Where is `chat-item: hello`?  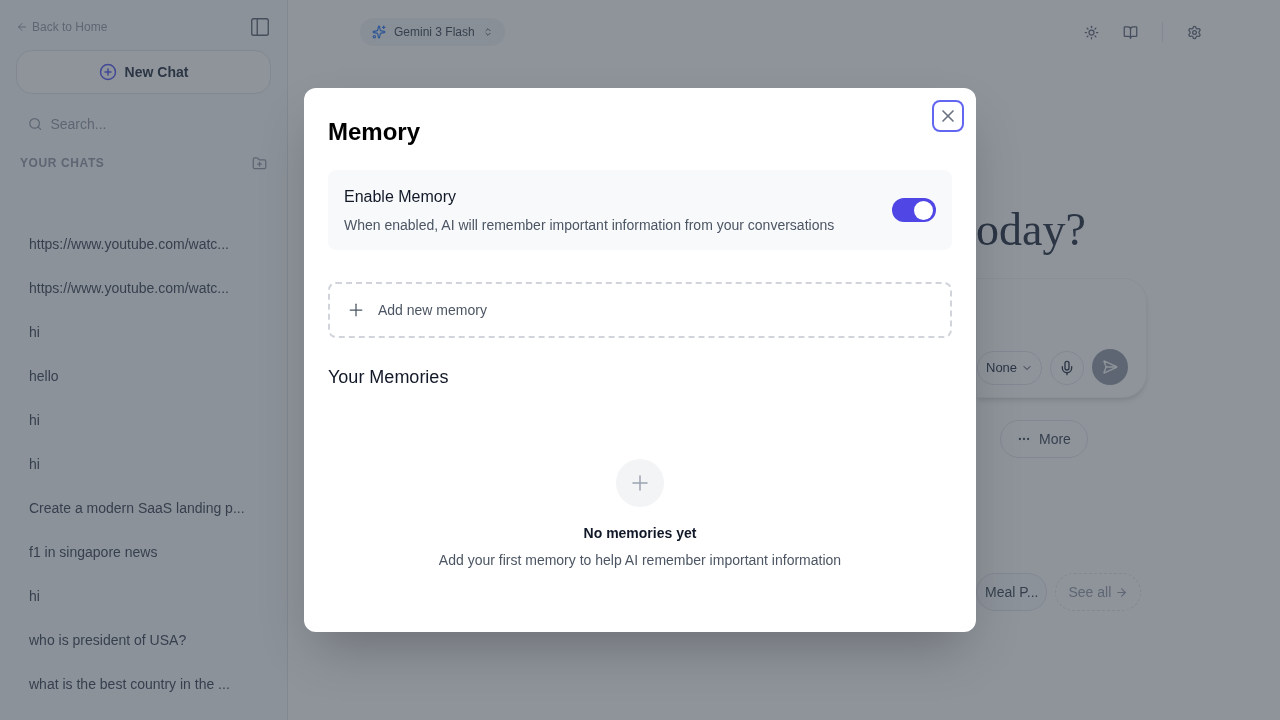
chat-item: hello is located at coordinates (143, 376).